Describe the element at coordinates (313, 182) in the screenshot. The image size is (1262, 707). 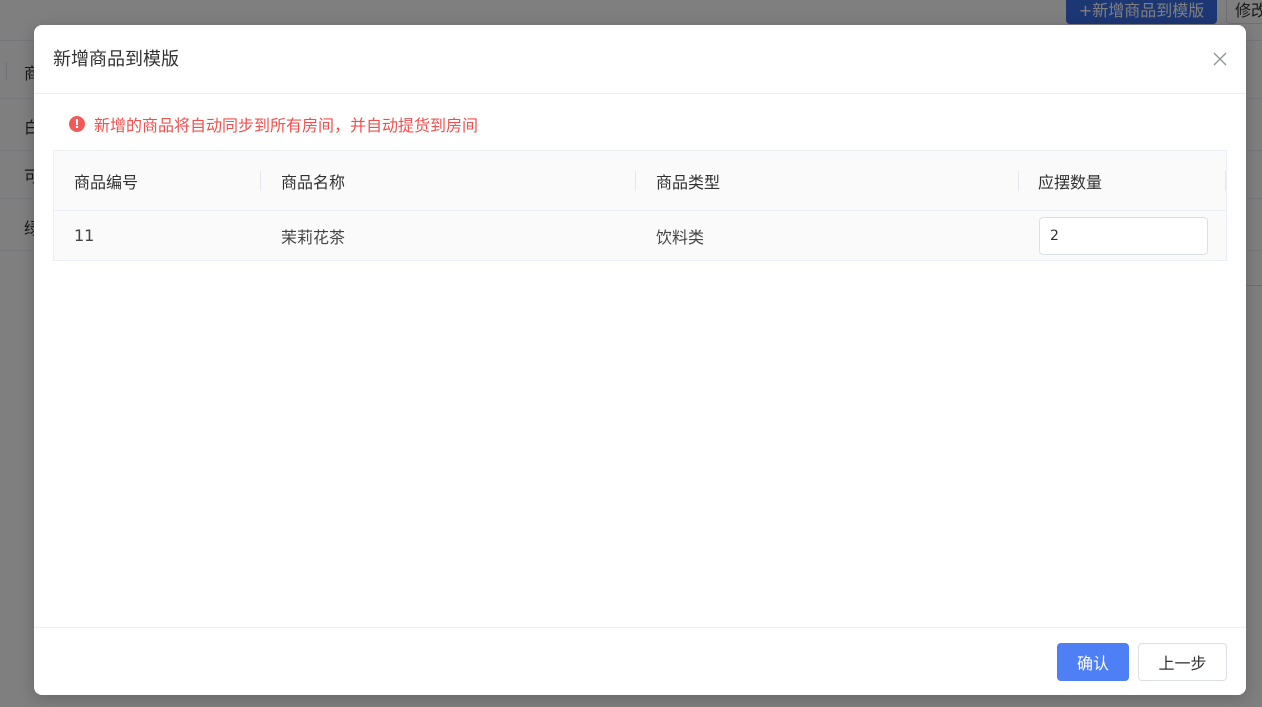
I see `column-header-product-name: 商品名称` at that location.